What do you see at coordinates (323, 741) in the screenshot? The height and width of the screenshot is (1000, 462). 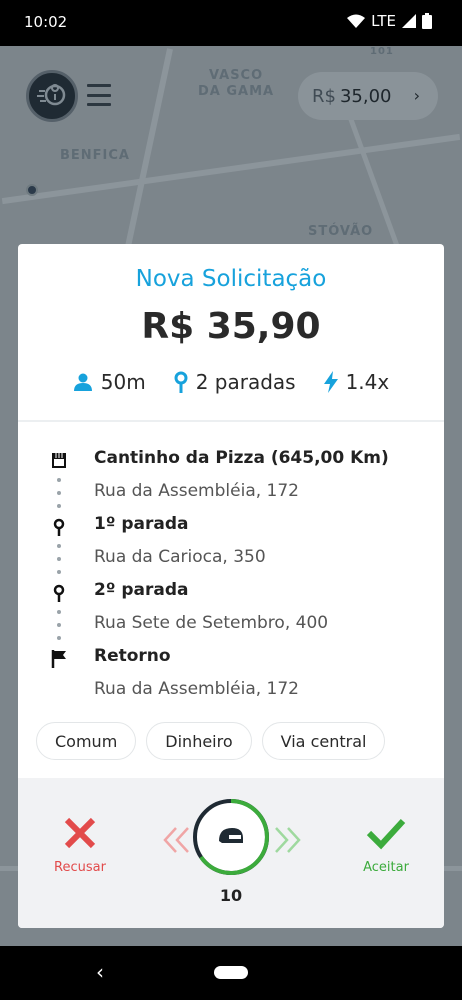 I see `tag-chip-route: Via central` at bounding box center [323, 741].